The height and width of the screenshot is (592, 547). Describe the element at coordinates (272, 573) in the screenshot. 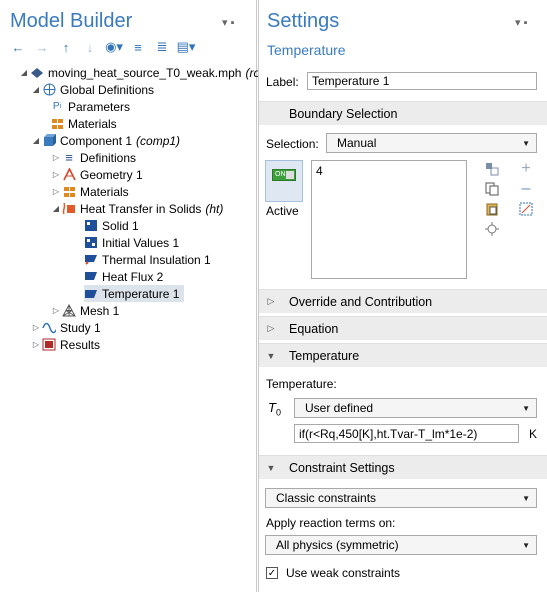

I see `weak-constraints-checkbox: ✓` at that location.